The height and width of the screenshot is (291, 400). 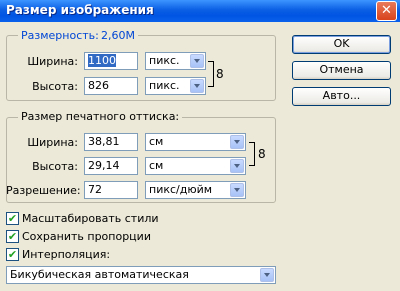 What do you see at coordinates (66, 254) in the screenshot?
I see `resample-label: Интерполяция:` at bounding box center [66, 254].